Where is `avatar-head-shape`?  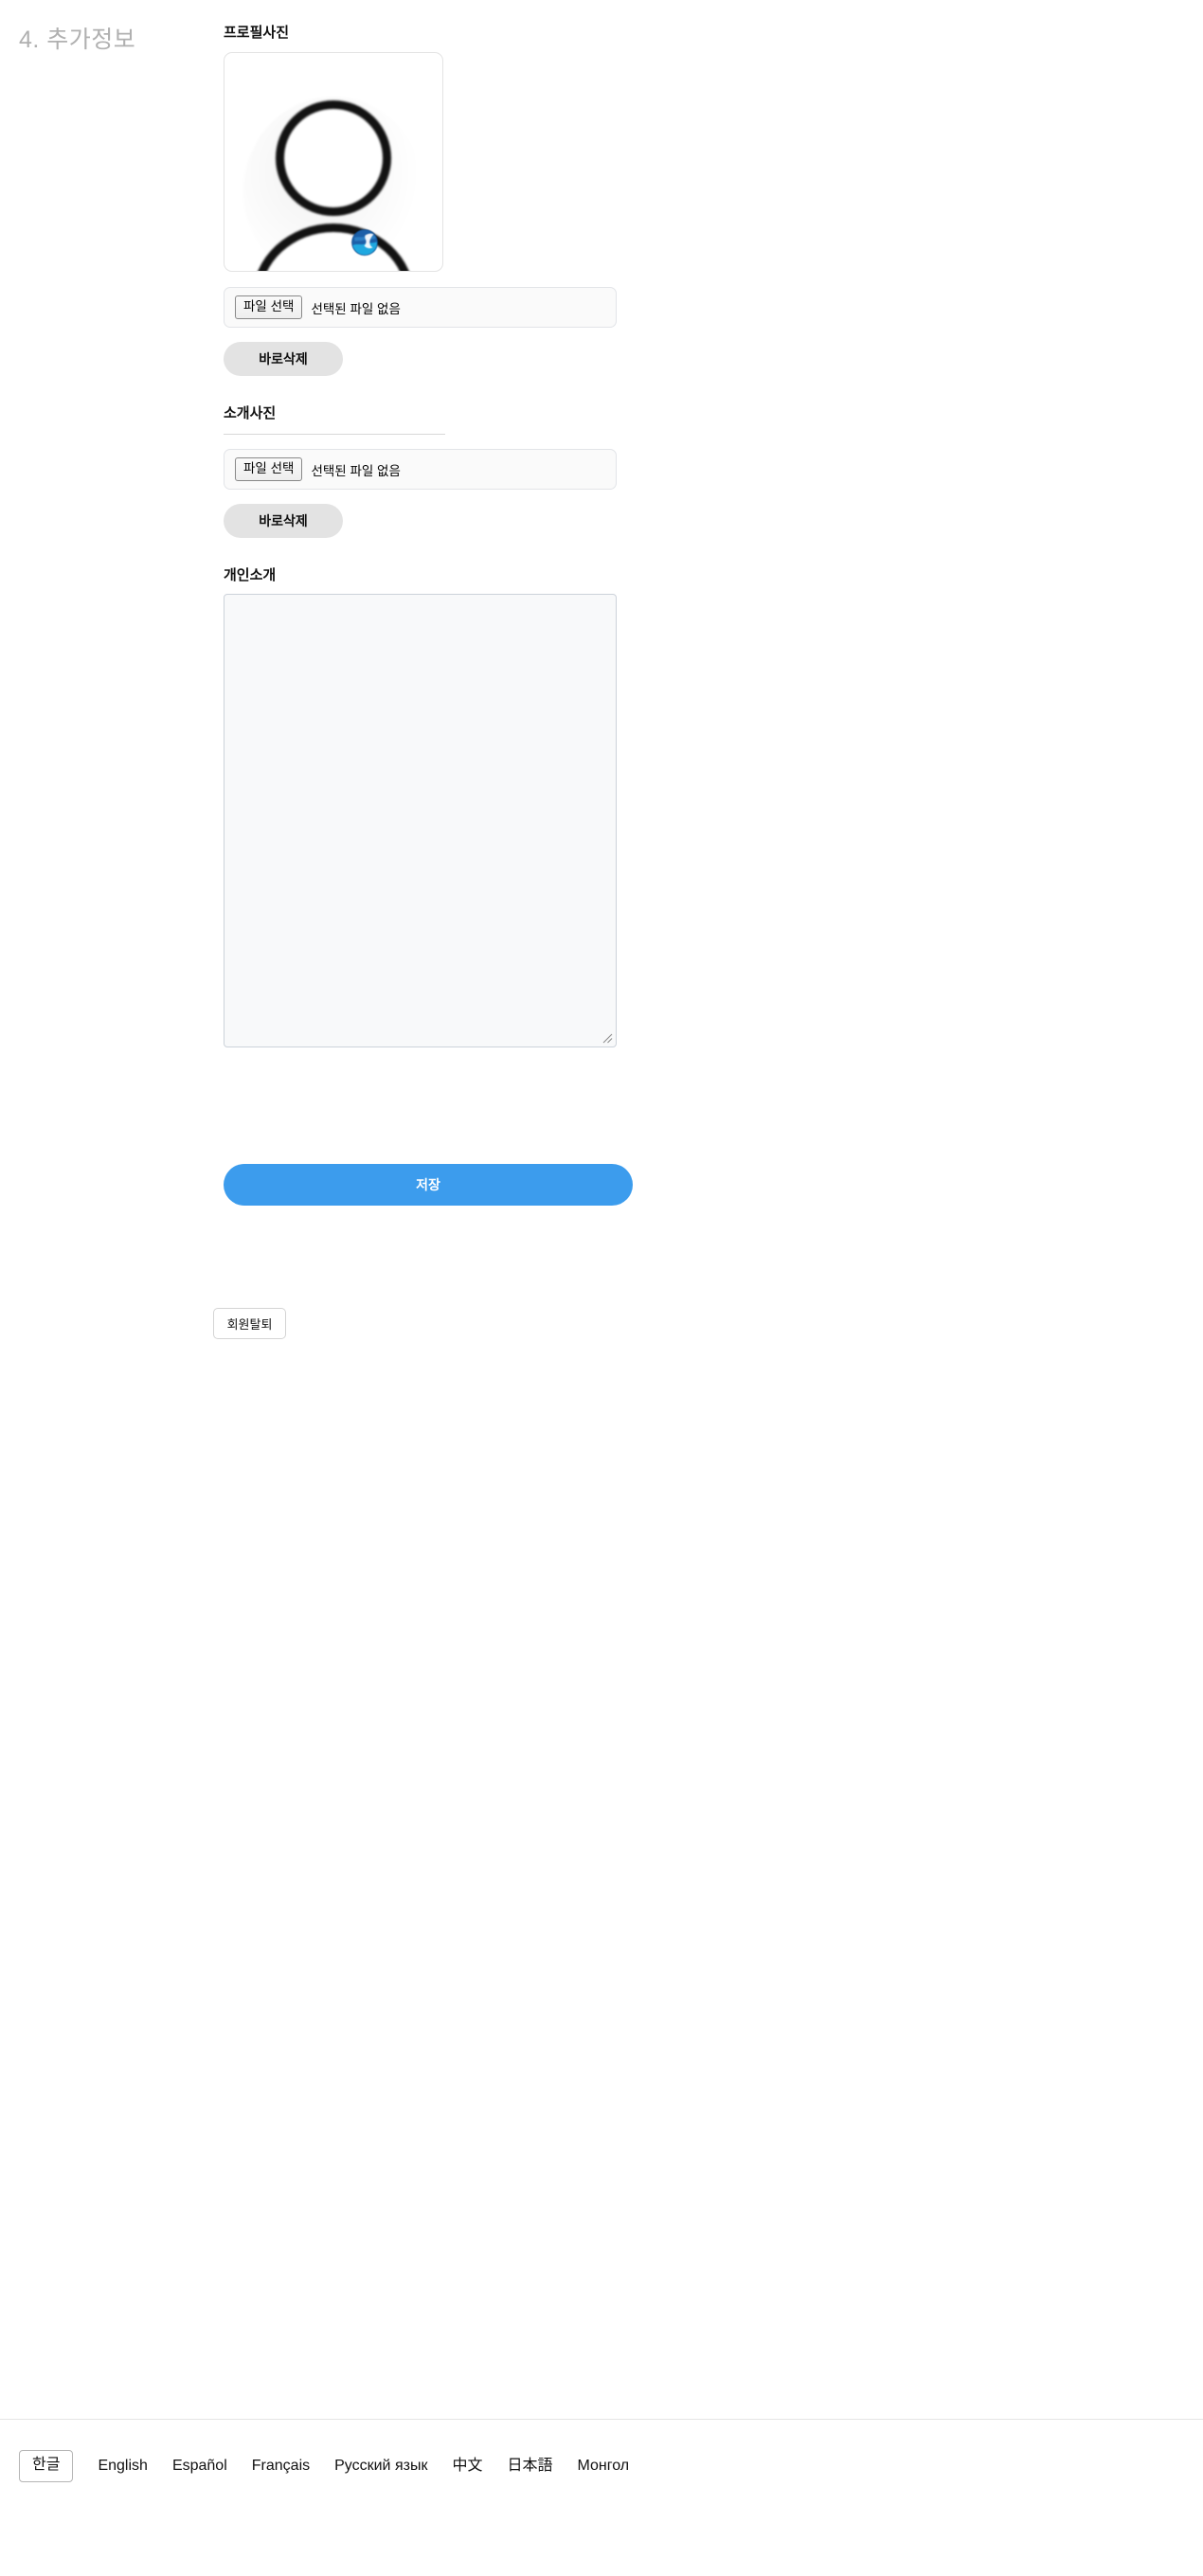
avatar-head-shape is located at coordinates (334, 158).